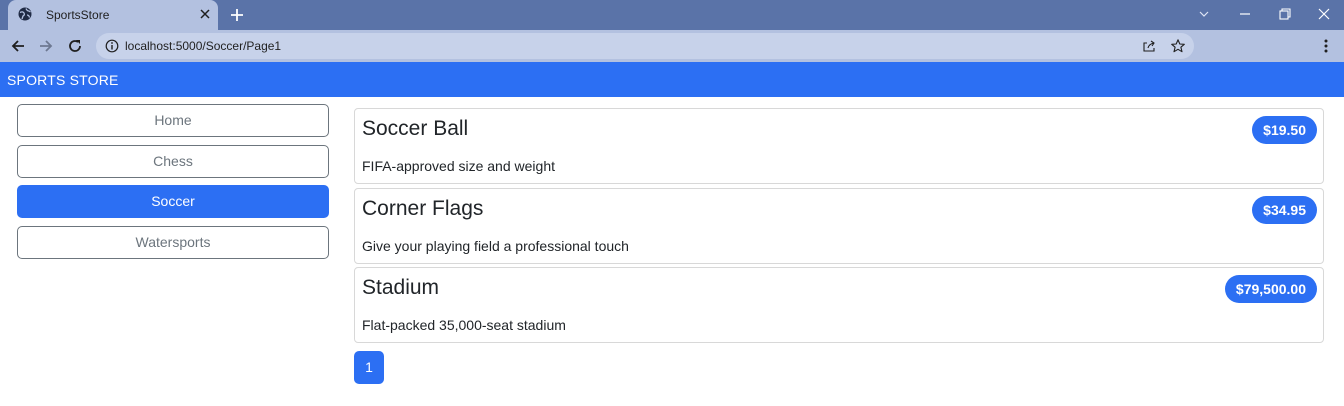  Describe the element at coordinates (173, 161) in the screenshot. I see `category-button-chess: Chess` at that location.